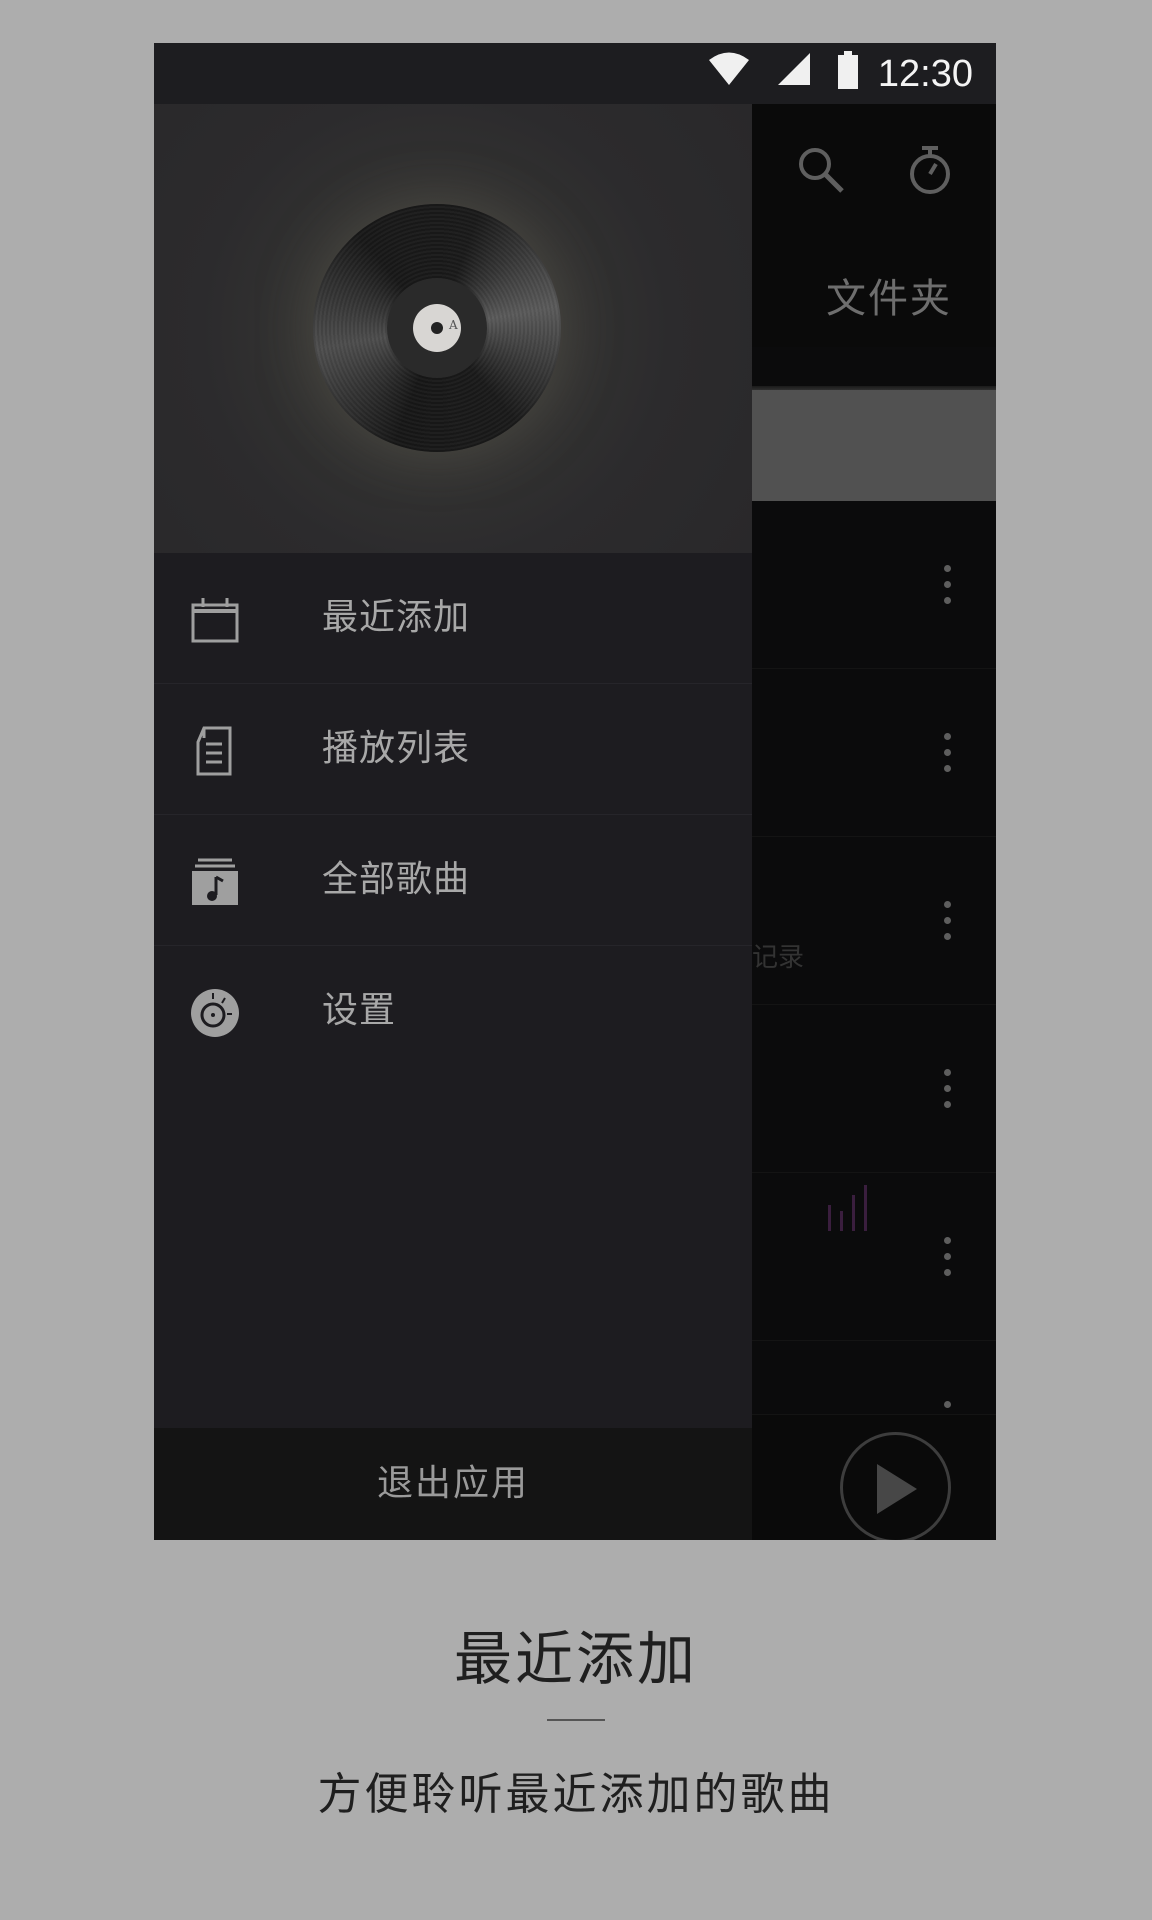  Describe the element at coordinates (821, 172) in the screenshot. I see `search-icon` at that location.